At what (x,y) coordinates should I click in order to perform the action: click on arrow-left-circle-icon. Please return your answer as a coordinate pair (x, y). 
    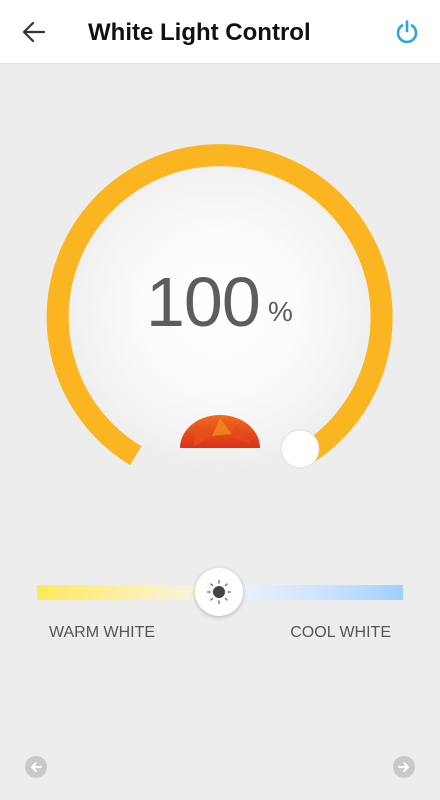
    Looking at the image, I should click on (36, 767).